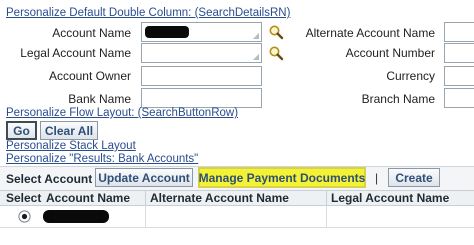  I want to click on personalize-stack-layout-link: Personalize Stack Layout, so click(71, 146).